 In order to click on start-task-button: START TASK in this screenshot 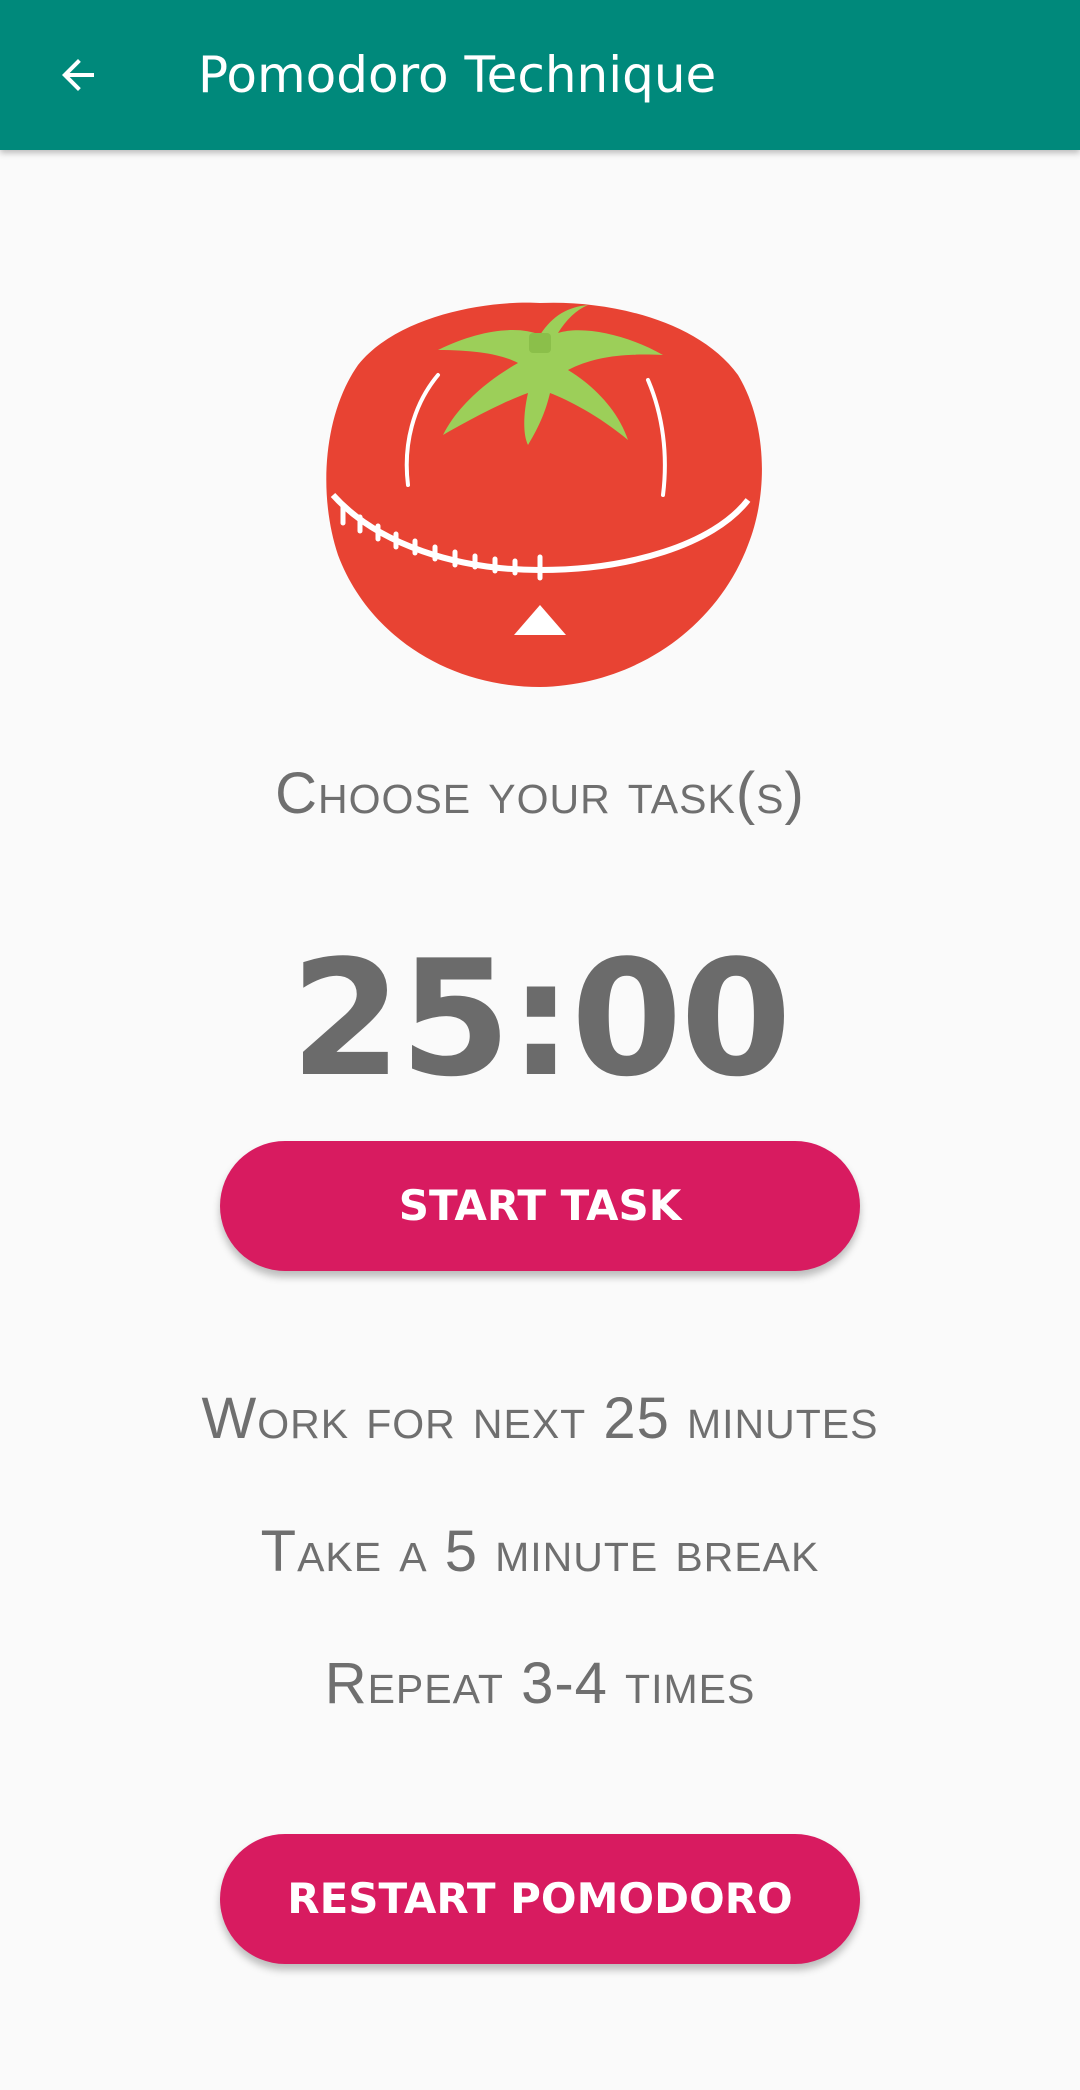, I will do `click(540, 1206)`.